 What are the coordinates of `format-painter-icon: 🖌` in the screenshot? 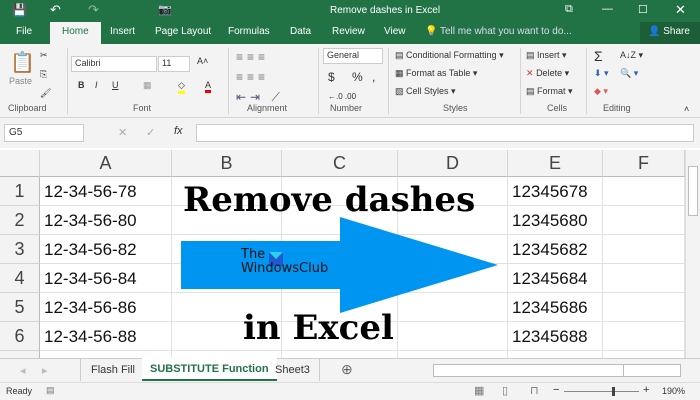 It's located at (45, 93).